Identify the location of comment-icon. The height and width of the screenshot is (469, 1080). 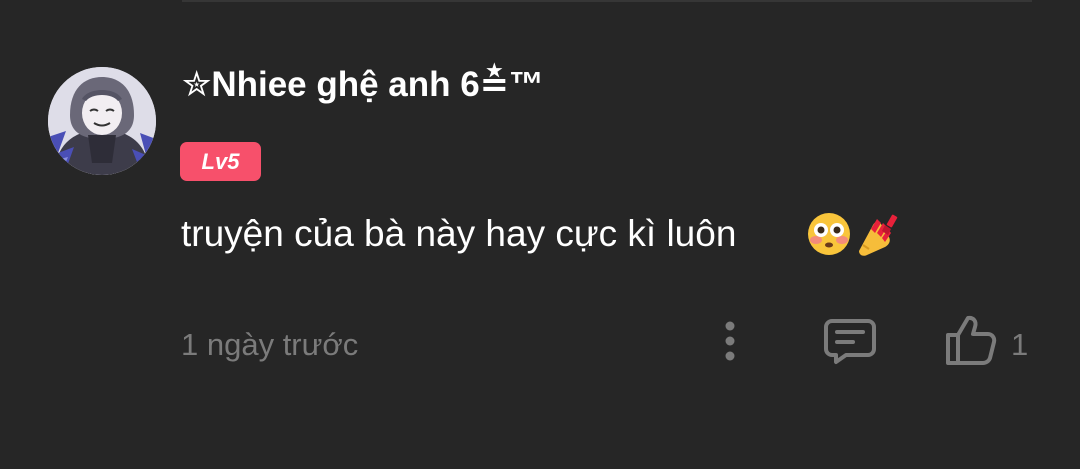
(850, 341).